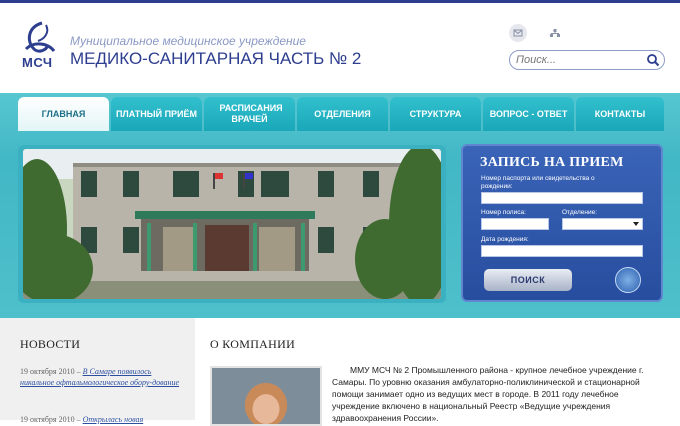 Image resolution: width=680 pixels, height=426 pixels. I want to click on logo-text: МСЧ, so click(37, 62).